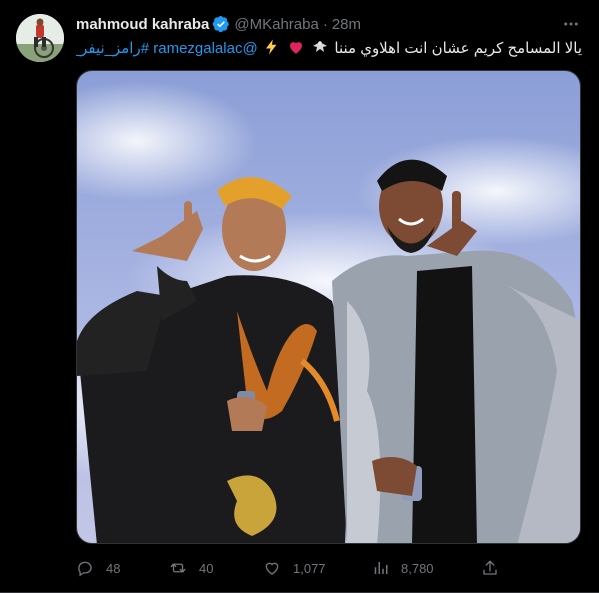  What do you see at coordinates (309, 568) in the screenshot?
I see `like-count: 1,077` at bounding box center [309, 568].